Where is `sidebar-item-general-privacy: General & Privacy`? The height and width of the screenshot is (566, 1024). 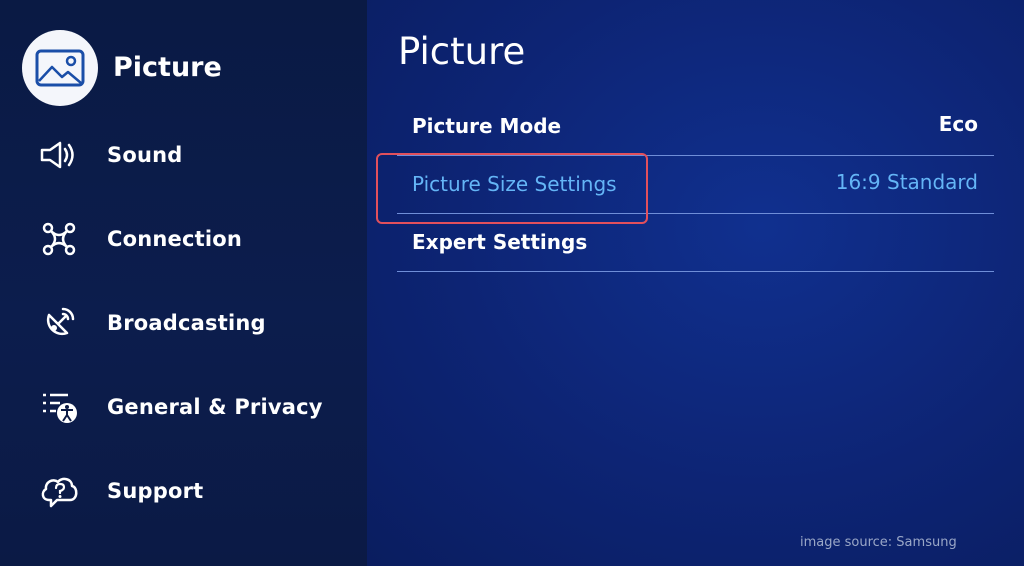 sidebar-item-general-privacy: General & Privacy is located at coordinates (183, 407).